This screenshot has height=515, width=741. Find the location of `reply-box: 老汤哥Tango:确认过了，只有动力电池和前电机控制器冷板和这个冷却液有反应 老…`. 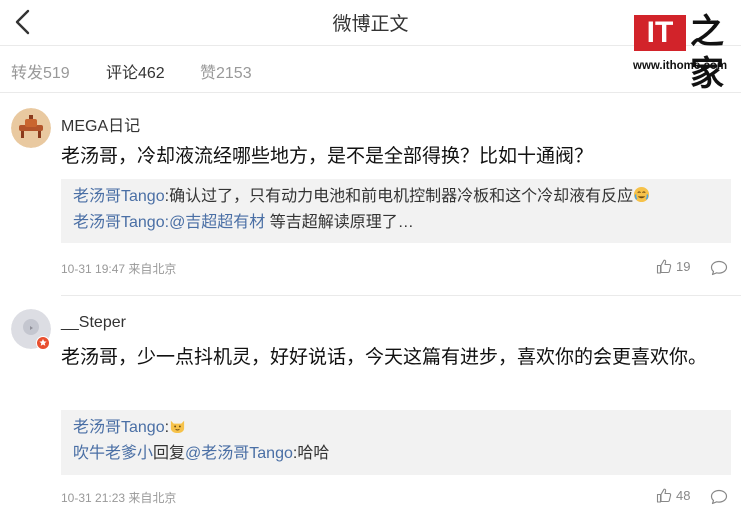

reply-box: 老汤哥Tango:确认过了，只有动力电池和前电机控制器冷板和这个冷却液有反应 老… is located at coordinates (396, 211).